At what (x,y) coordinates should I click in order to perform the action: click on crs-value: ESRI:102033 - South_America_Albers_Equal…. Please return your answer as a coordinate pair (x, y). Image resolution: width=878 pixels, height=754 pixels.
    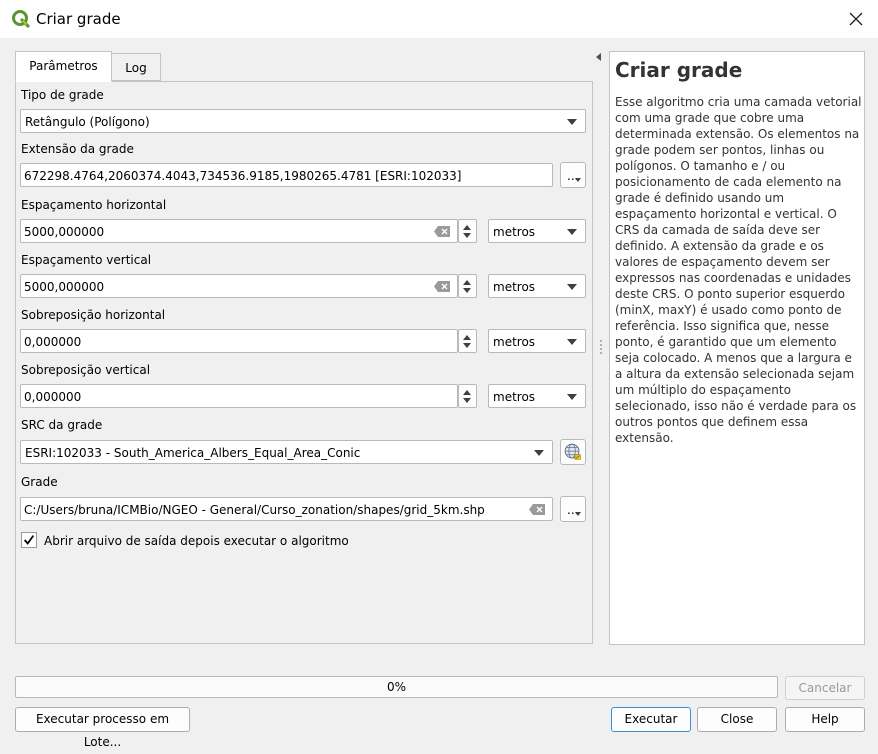
    Looking at the image, I should click on (193, 453).